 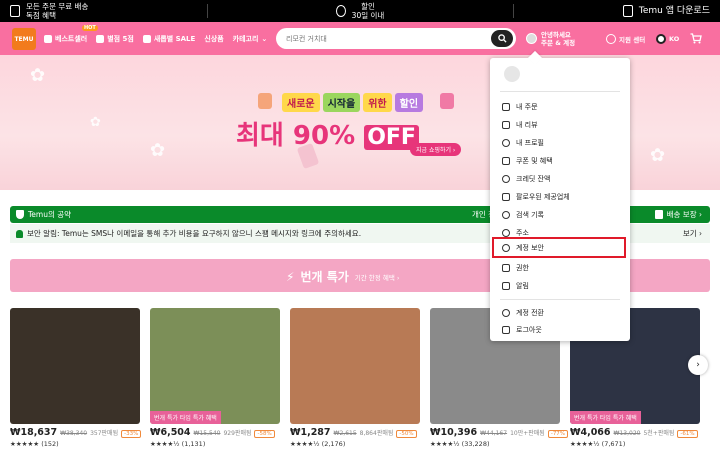 What do you see at coordinates (264, 434) in the screenshot?
I see `discount-badge: -58%` at bounding box center [264, 434].